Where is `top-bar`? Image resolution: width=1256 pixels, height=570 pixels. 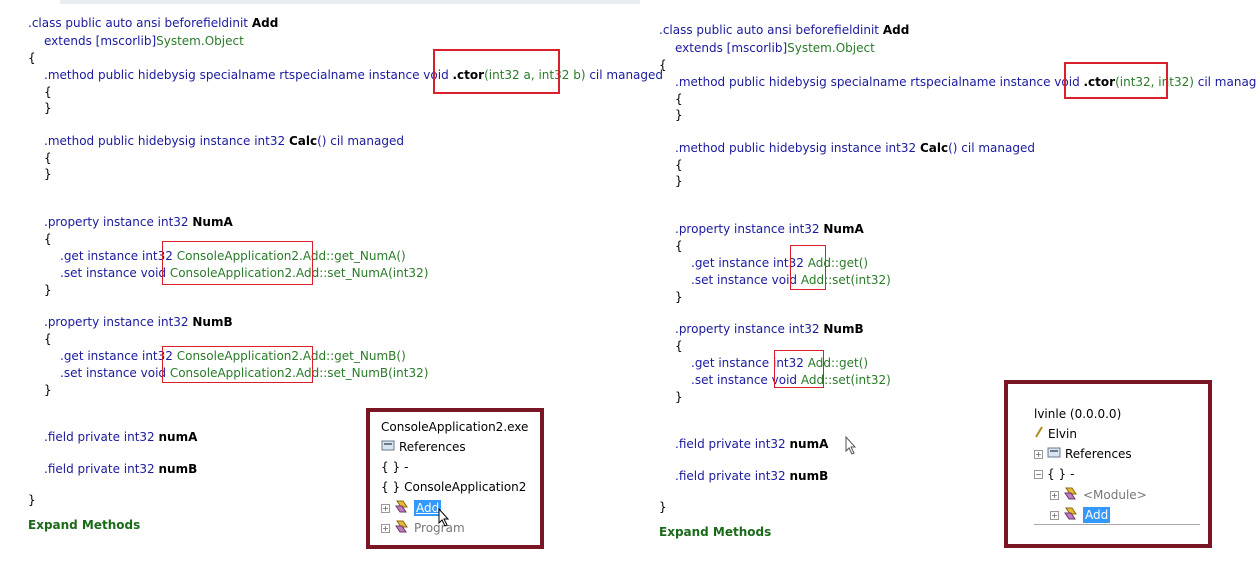
top-bar is located at coordinates (350, 2).